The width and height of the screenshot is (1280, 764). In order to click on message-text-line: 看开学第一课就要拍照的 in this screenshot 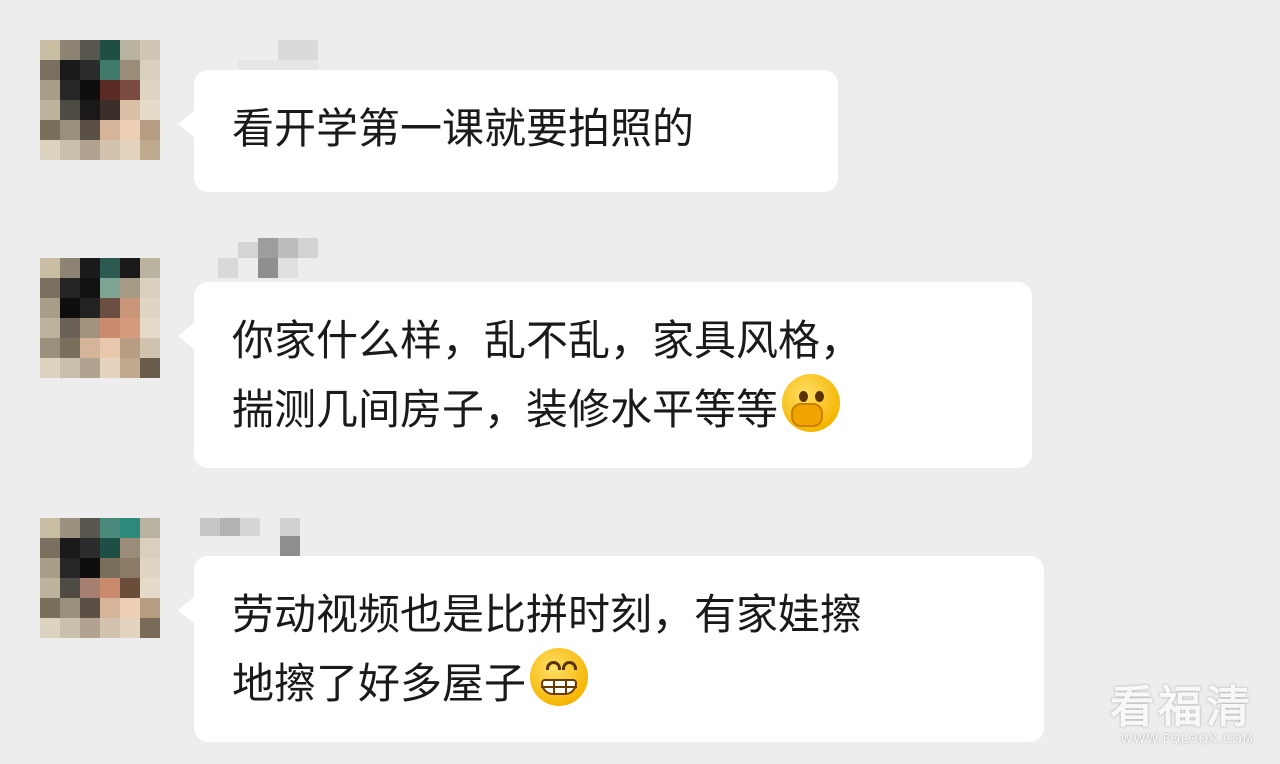, I will do `click(463, 128)`.